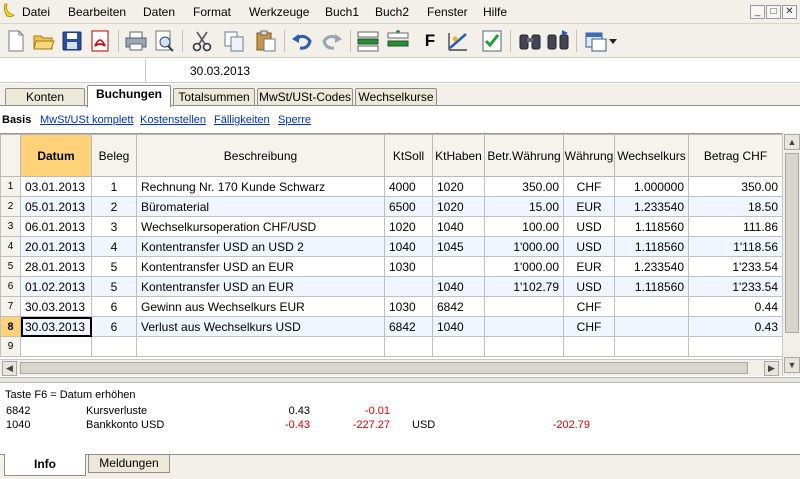  I want to click on view-basis: Basis, so click(16, 120).